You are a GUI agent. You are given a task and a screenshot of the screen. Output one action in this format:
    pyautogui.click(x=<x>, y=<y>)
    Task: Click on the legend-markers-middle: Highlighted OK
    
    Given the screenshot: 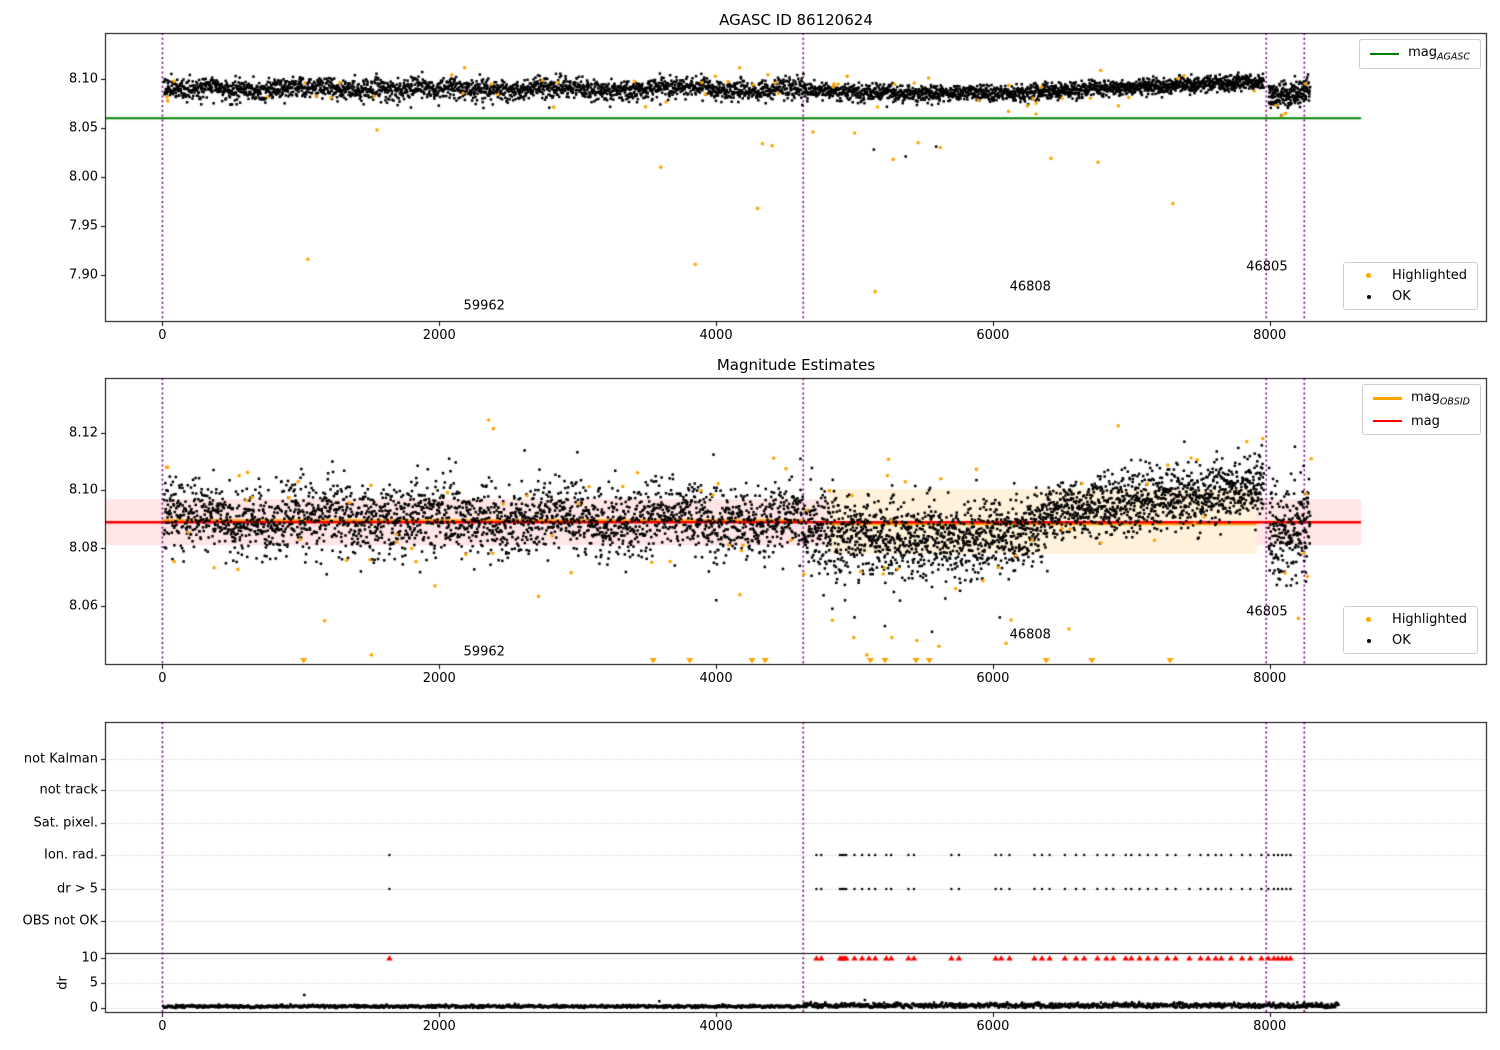 What is the action you would take?
    pyautogui.click(x=1410, y=630)
    